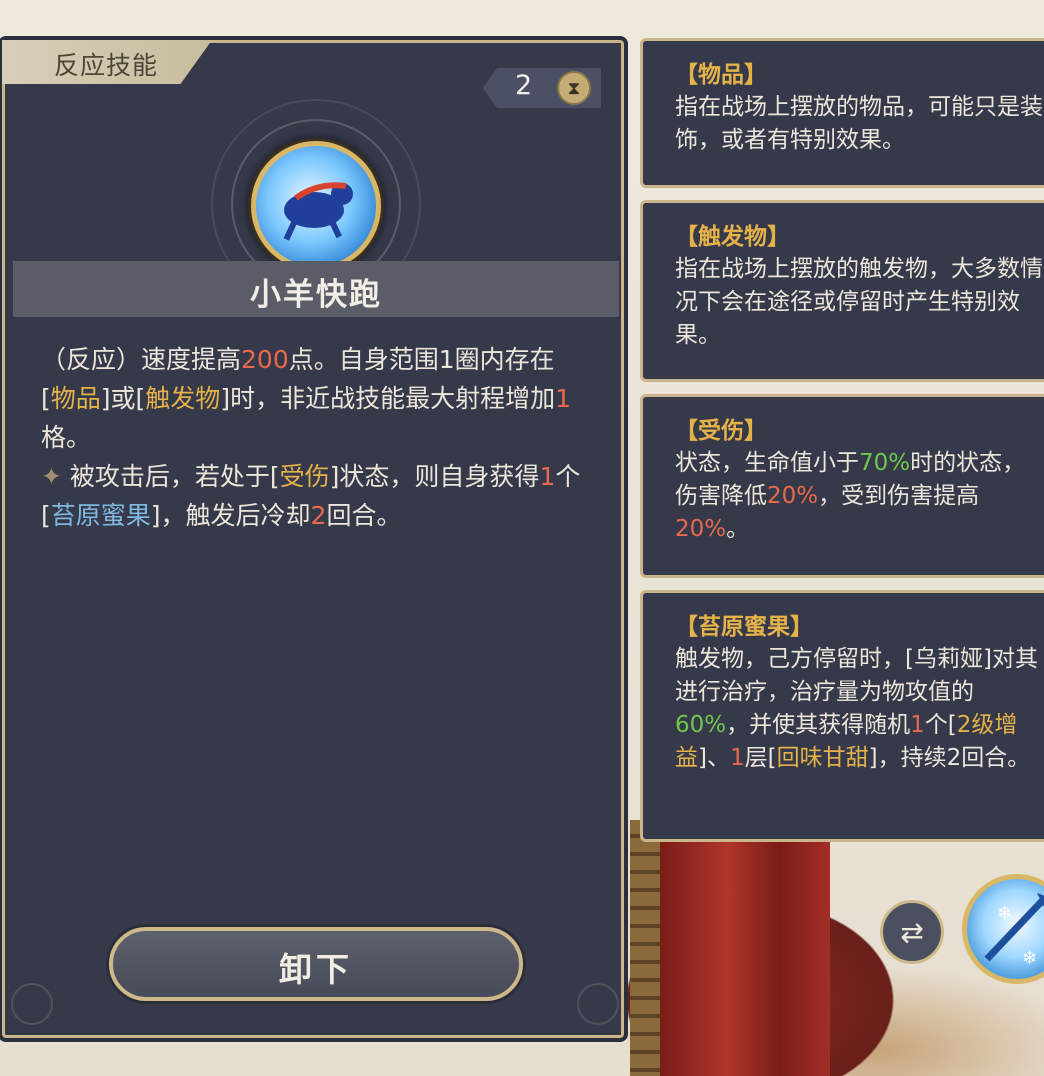 The image size is (1044, 1076). I want to click on unload-button-label: 卸下, so click(316, 969).